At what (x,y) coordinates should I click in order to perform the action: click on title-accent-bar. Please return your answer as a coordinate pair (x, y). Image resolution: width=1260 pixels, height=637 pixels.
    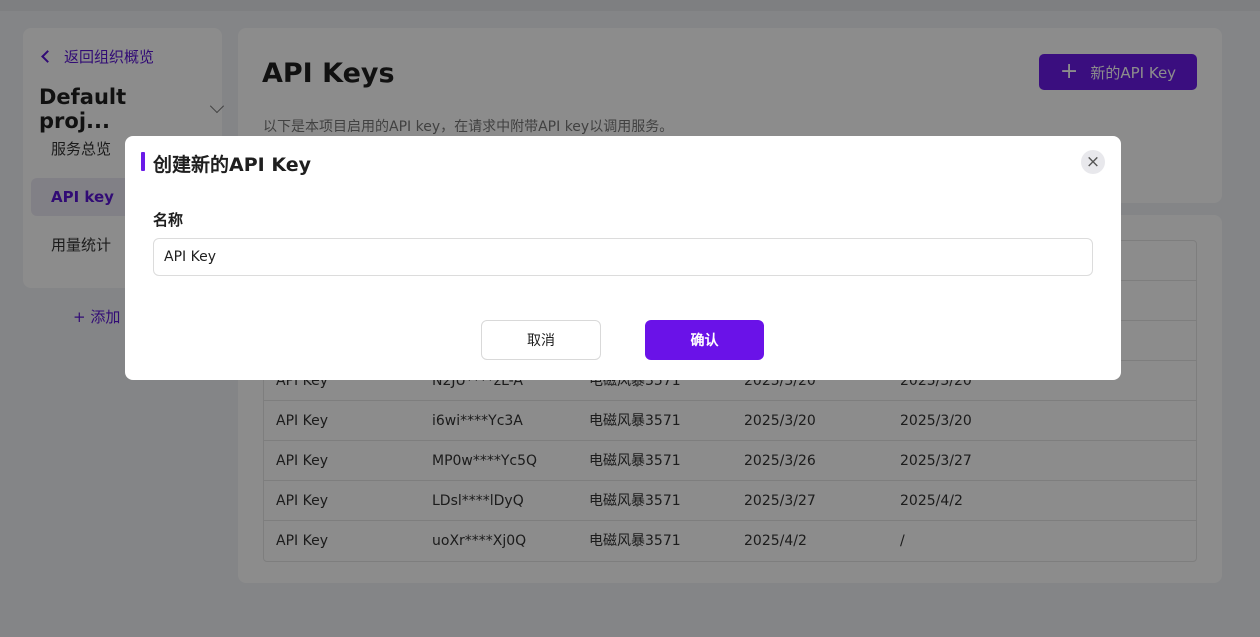
    Looking at the image, I should click on (143, 161).